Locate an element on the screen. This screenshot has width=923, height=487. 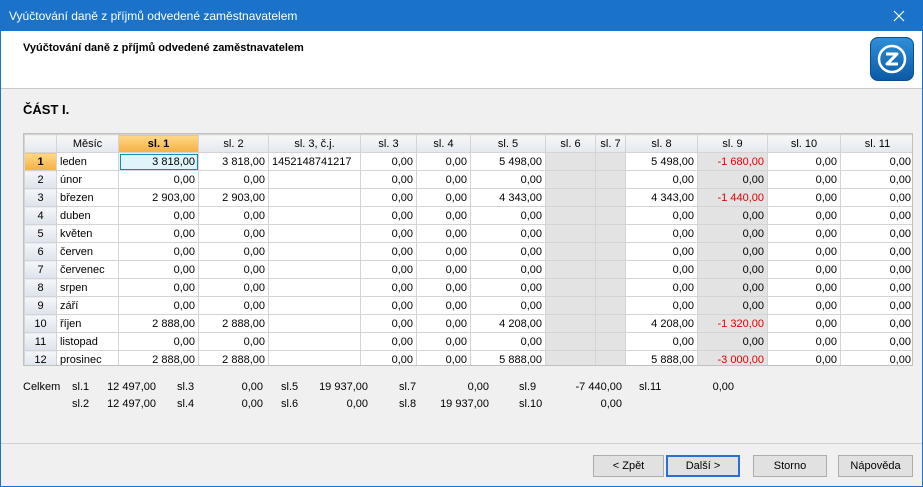
row-number: 11 is located at coordinates (40, 341).